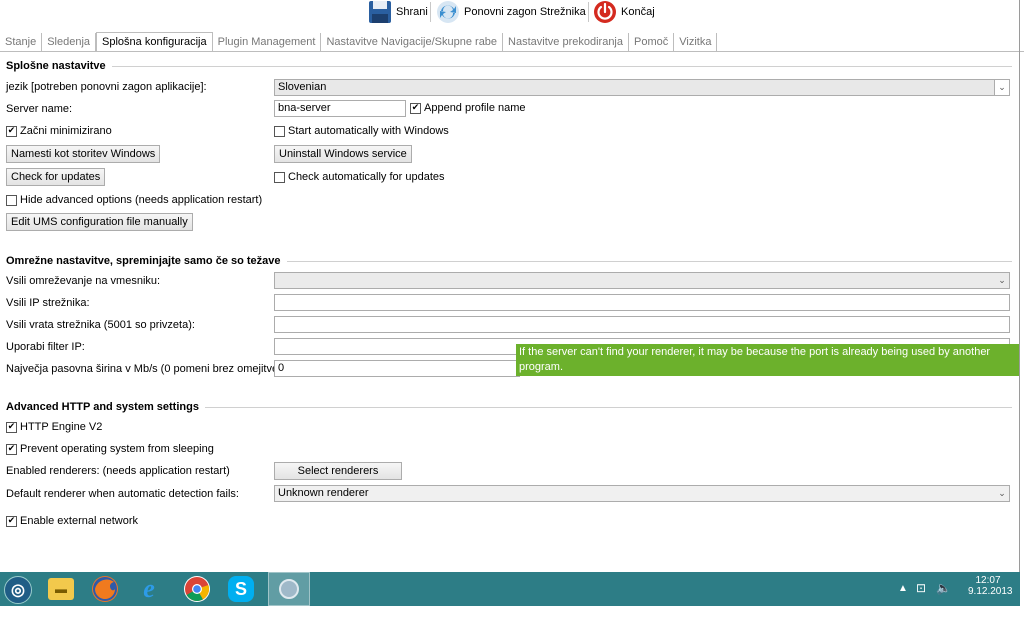 This screenshot has width=1024, height=640. What do you see at coordinates (197, 589) in the screenshot?
I see `chrome-icon` at bounding box center [197, 589].